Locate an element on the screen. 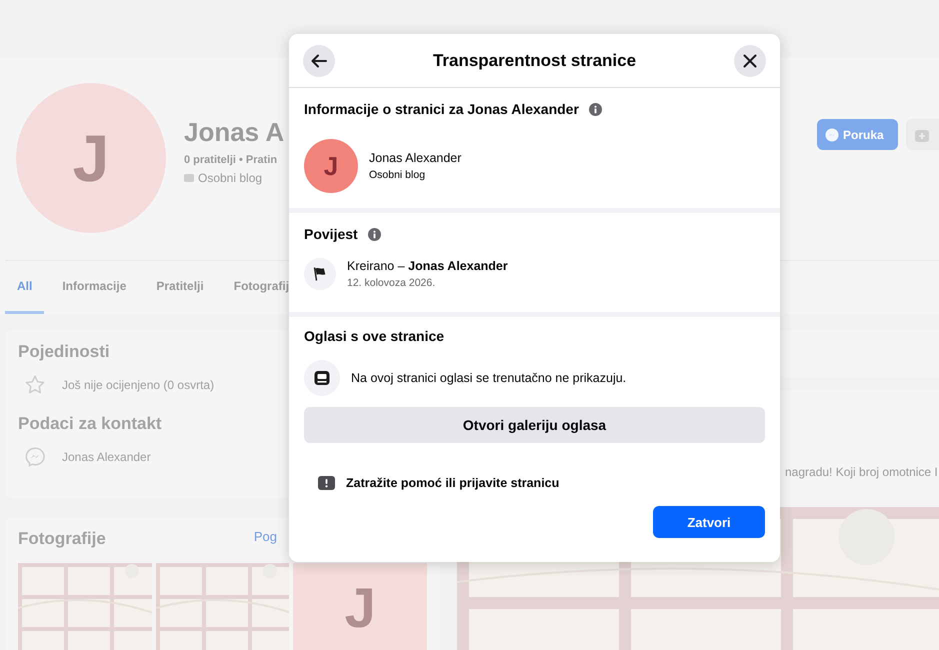  dialog-title: Transparentnost stranice is located at coordinates (534, 60).